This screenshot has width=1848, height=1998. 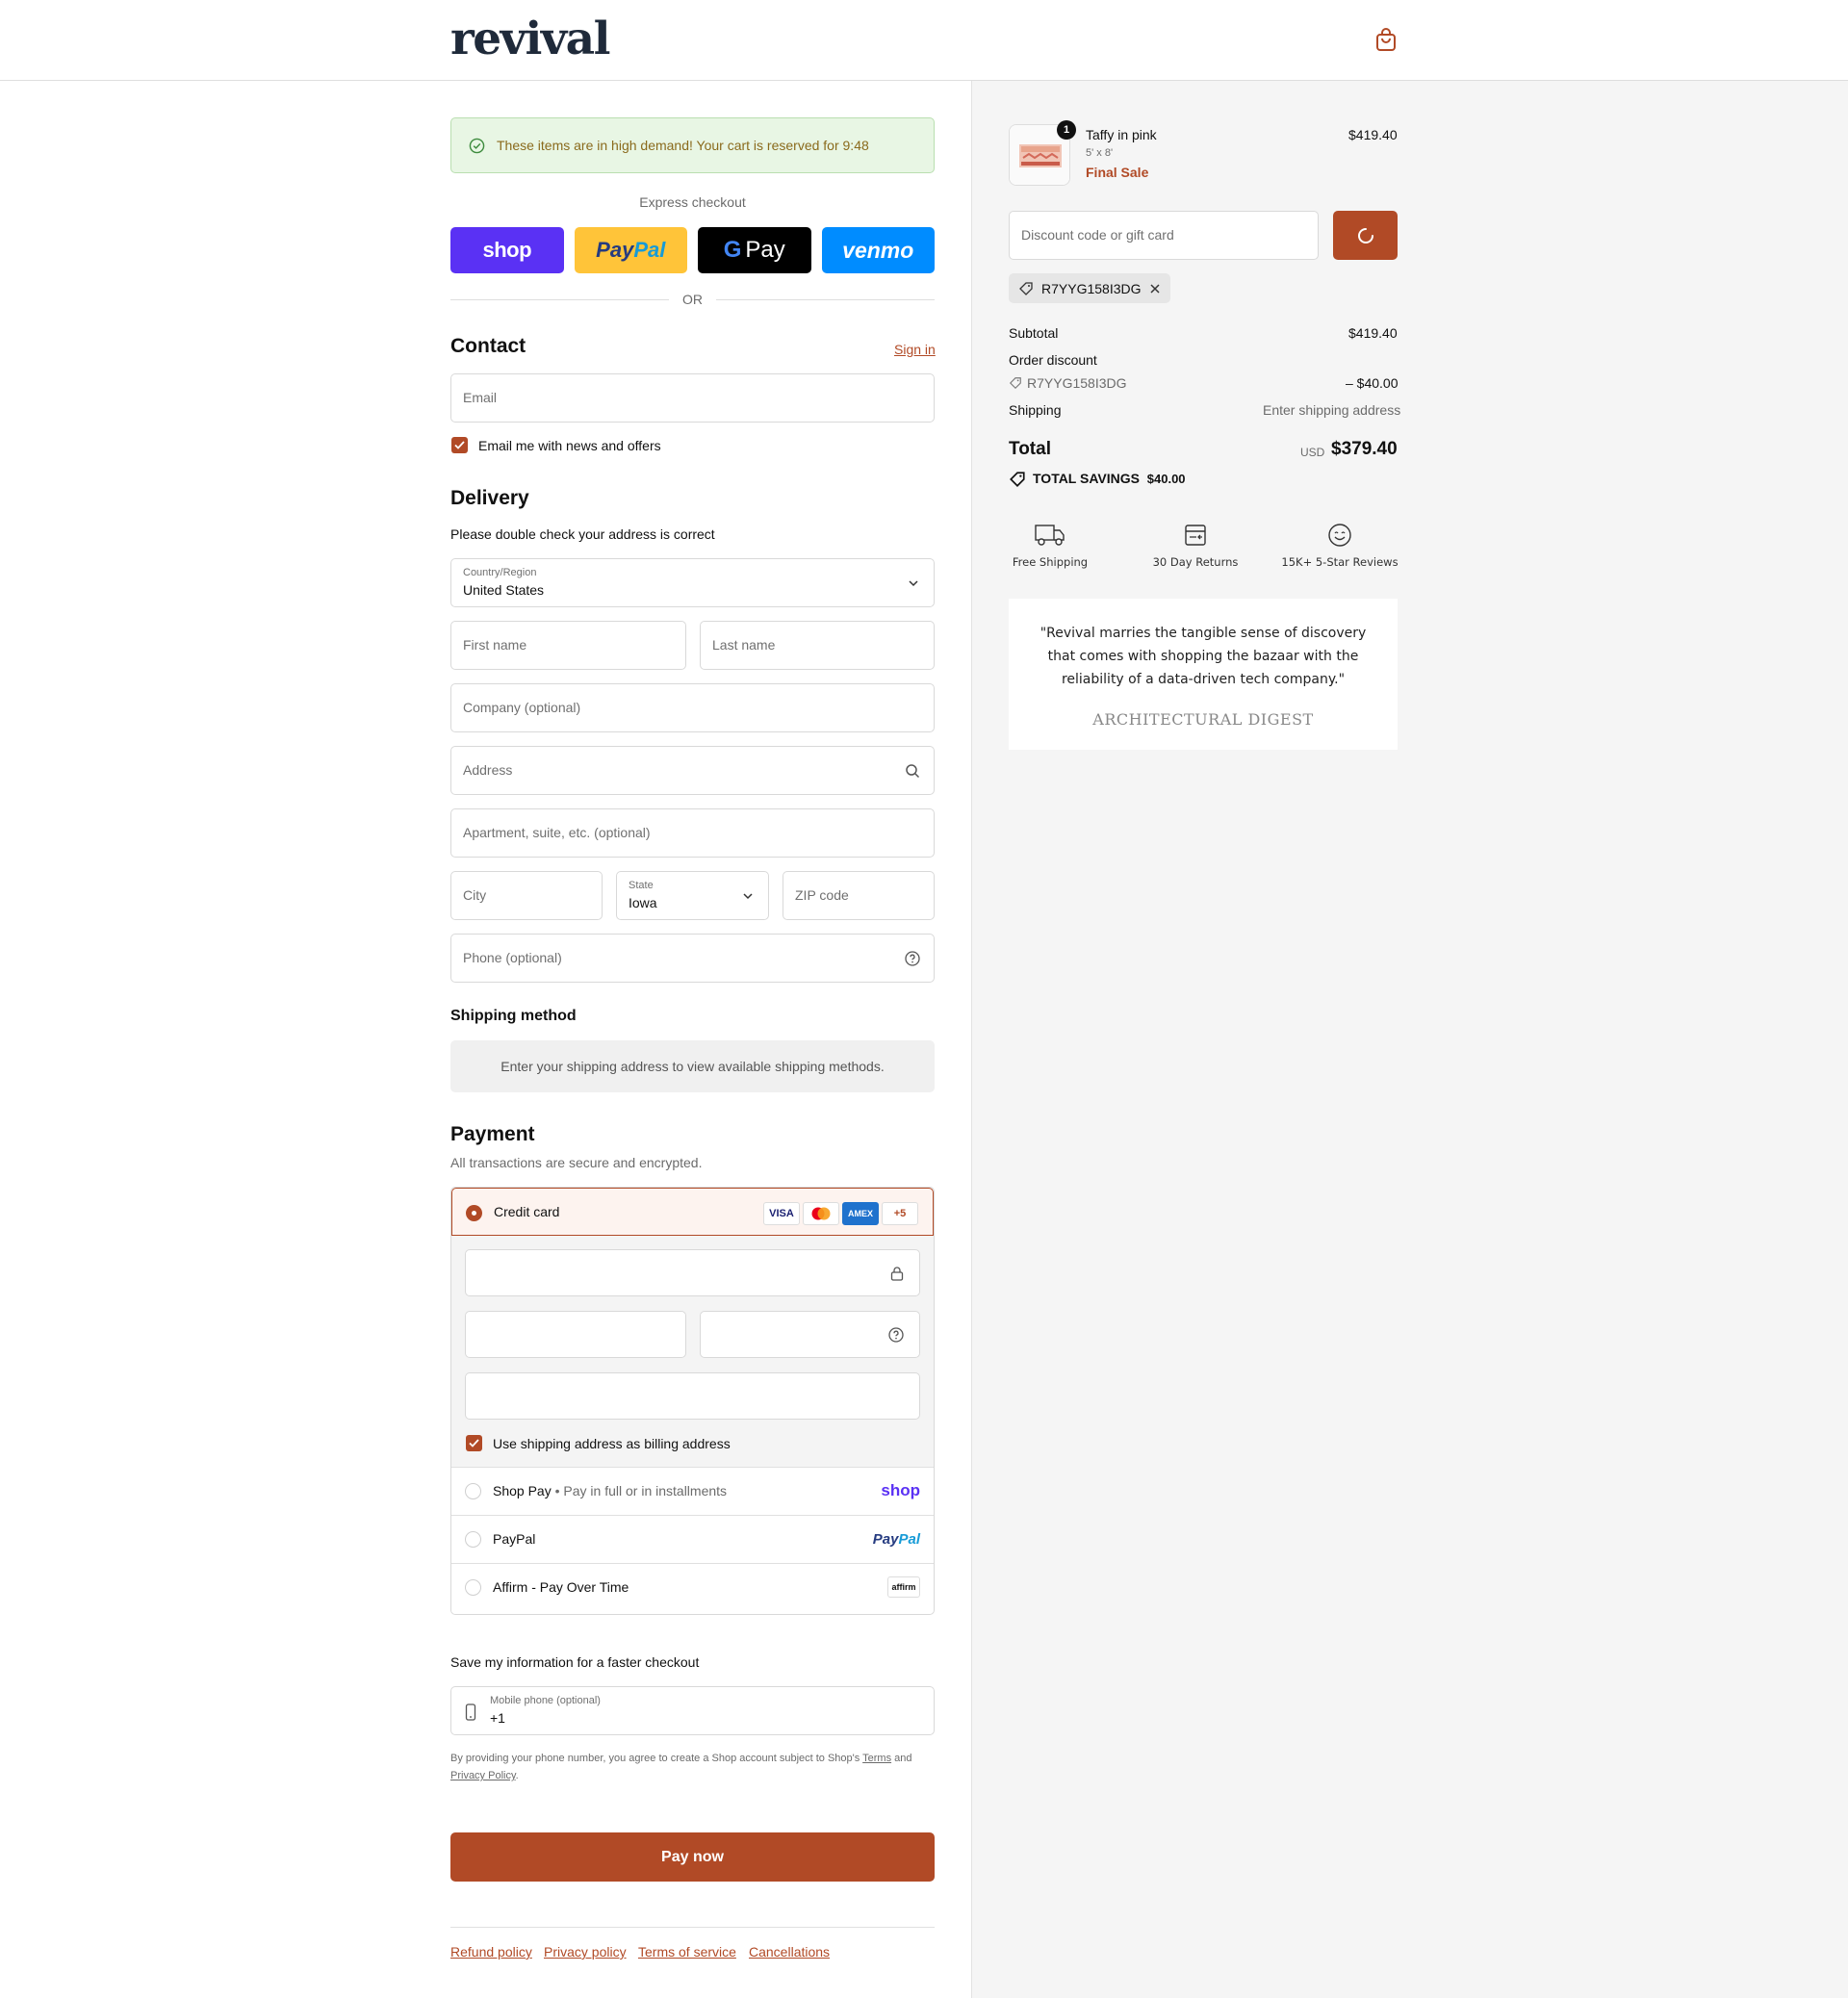 What do you see at coordinates (692, 1588) in the screenshot?
I see `affirm-option: Affirm - Pay Over Time affirm` at bounding box center [692, 1588].